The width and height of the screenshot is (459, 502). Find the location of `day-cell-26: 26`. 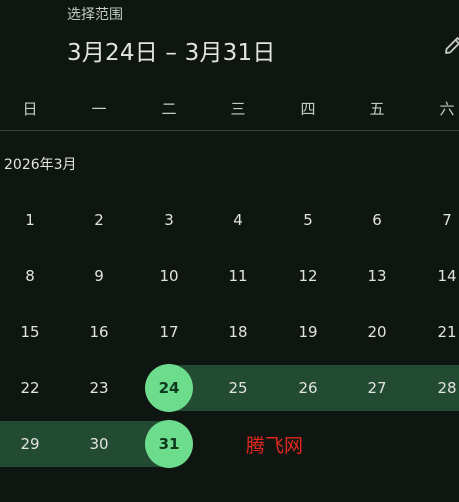

day-cell-26: 26 is located at coordinates (308, 388).